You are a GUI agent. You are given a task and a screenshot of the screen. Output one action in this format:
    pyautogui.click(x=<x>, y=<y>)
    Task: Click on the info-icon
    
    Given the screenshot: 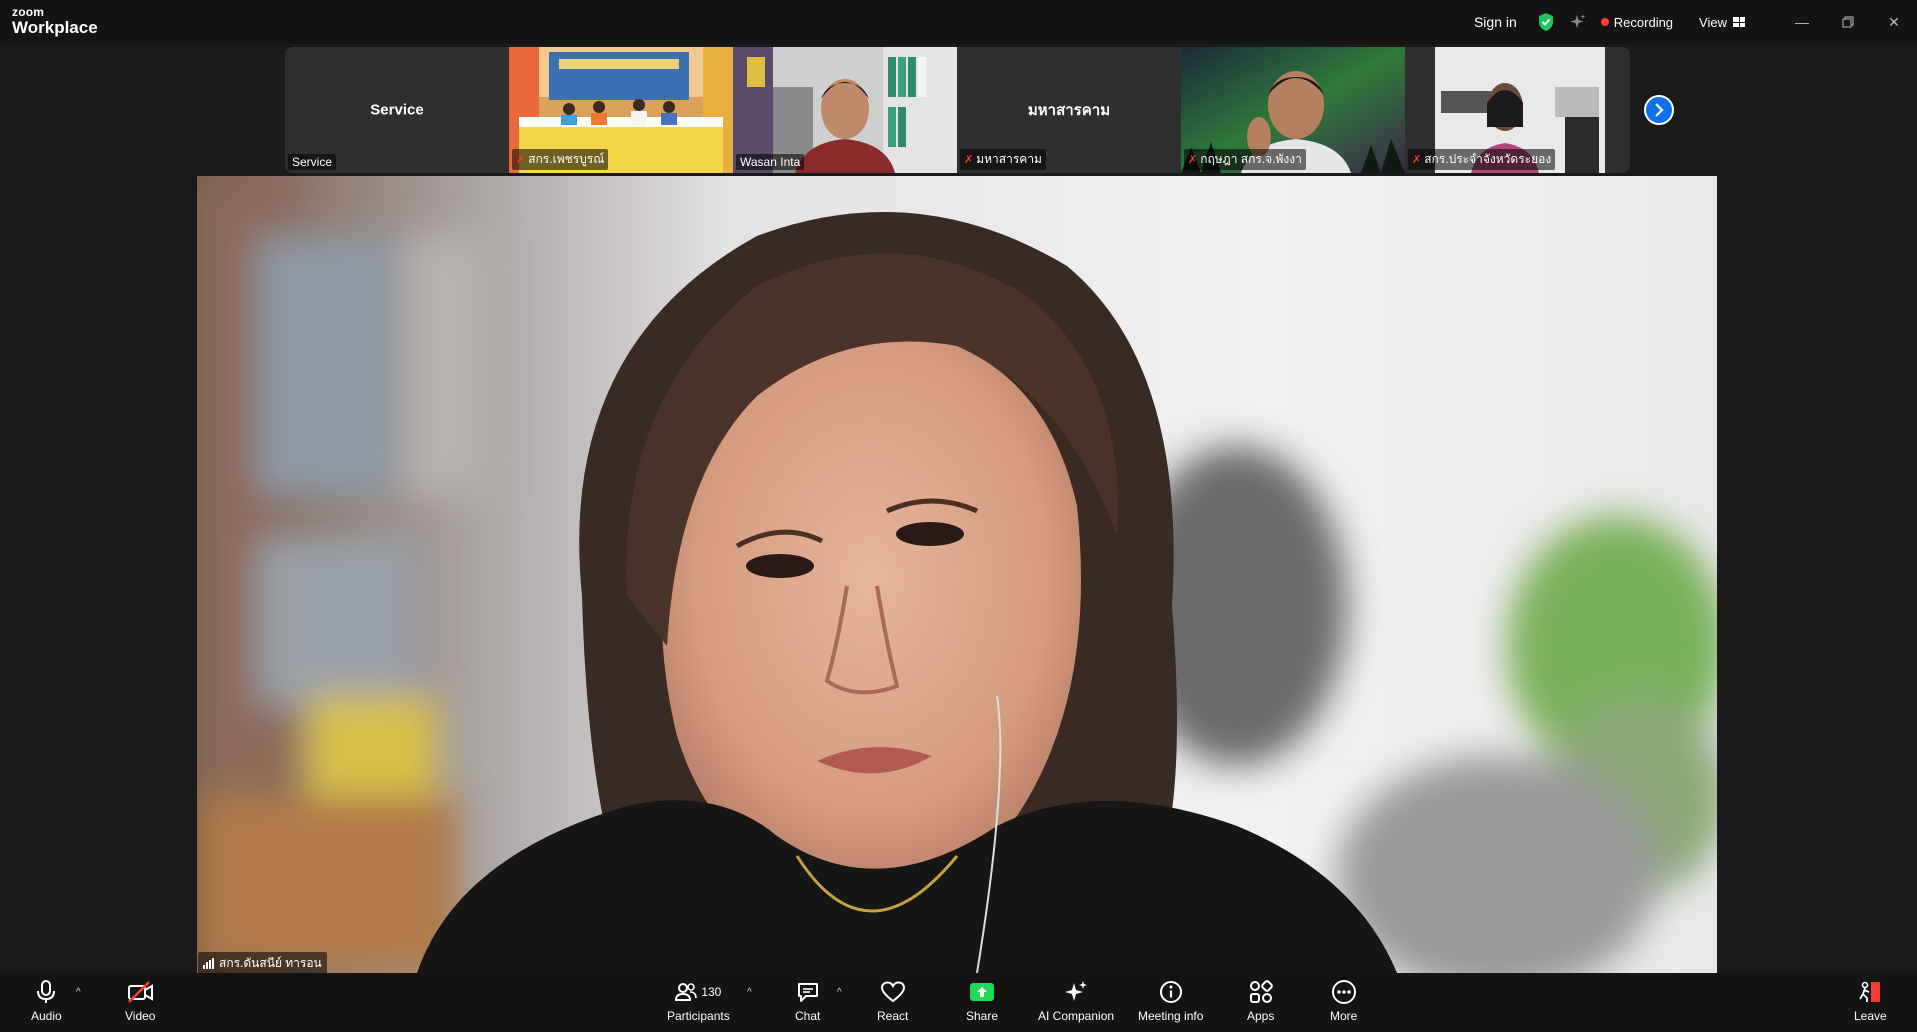 What is the action you would take?
    pyautogui.click(x=1170, y=992)
    